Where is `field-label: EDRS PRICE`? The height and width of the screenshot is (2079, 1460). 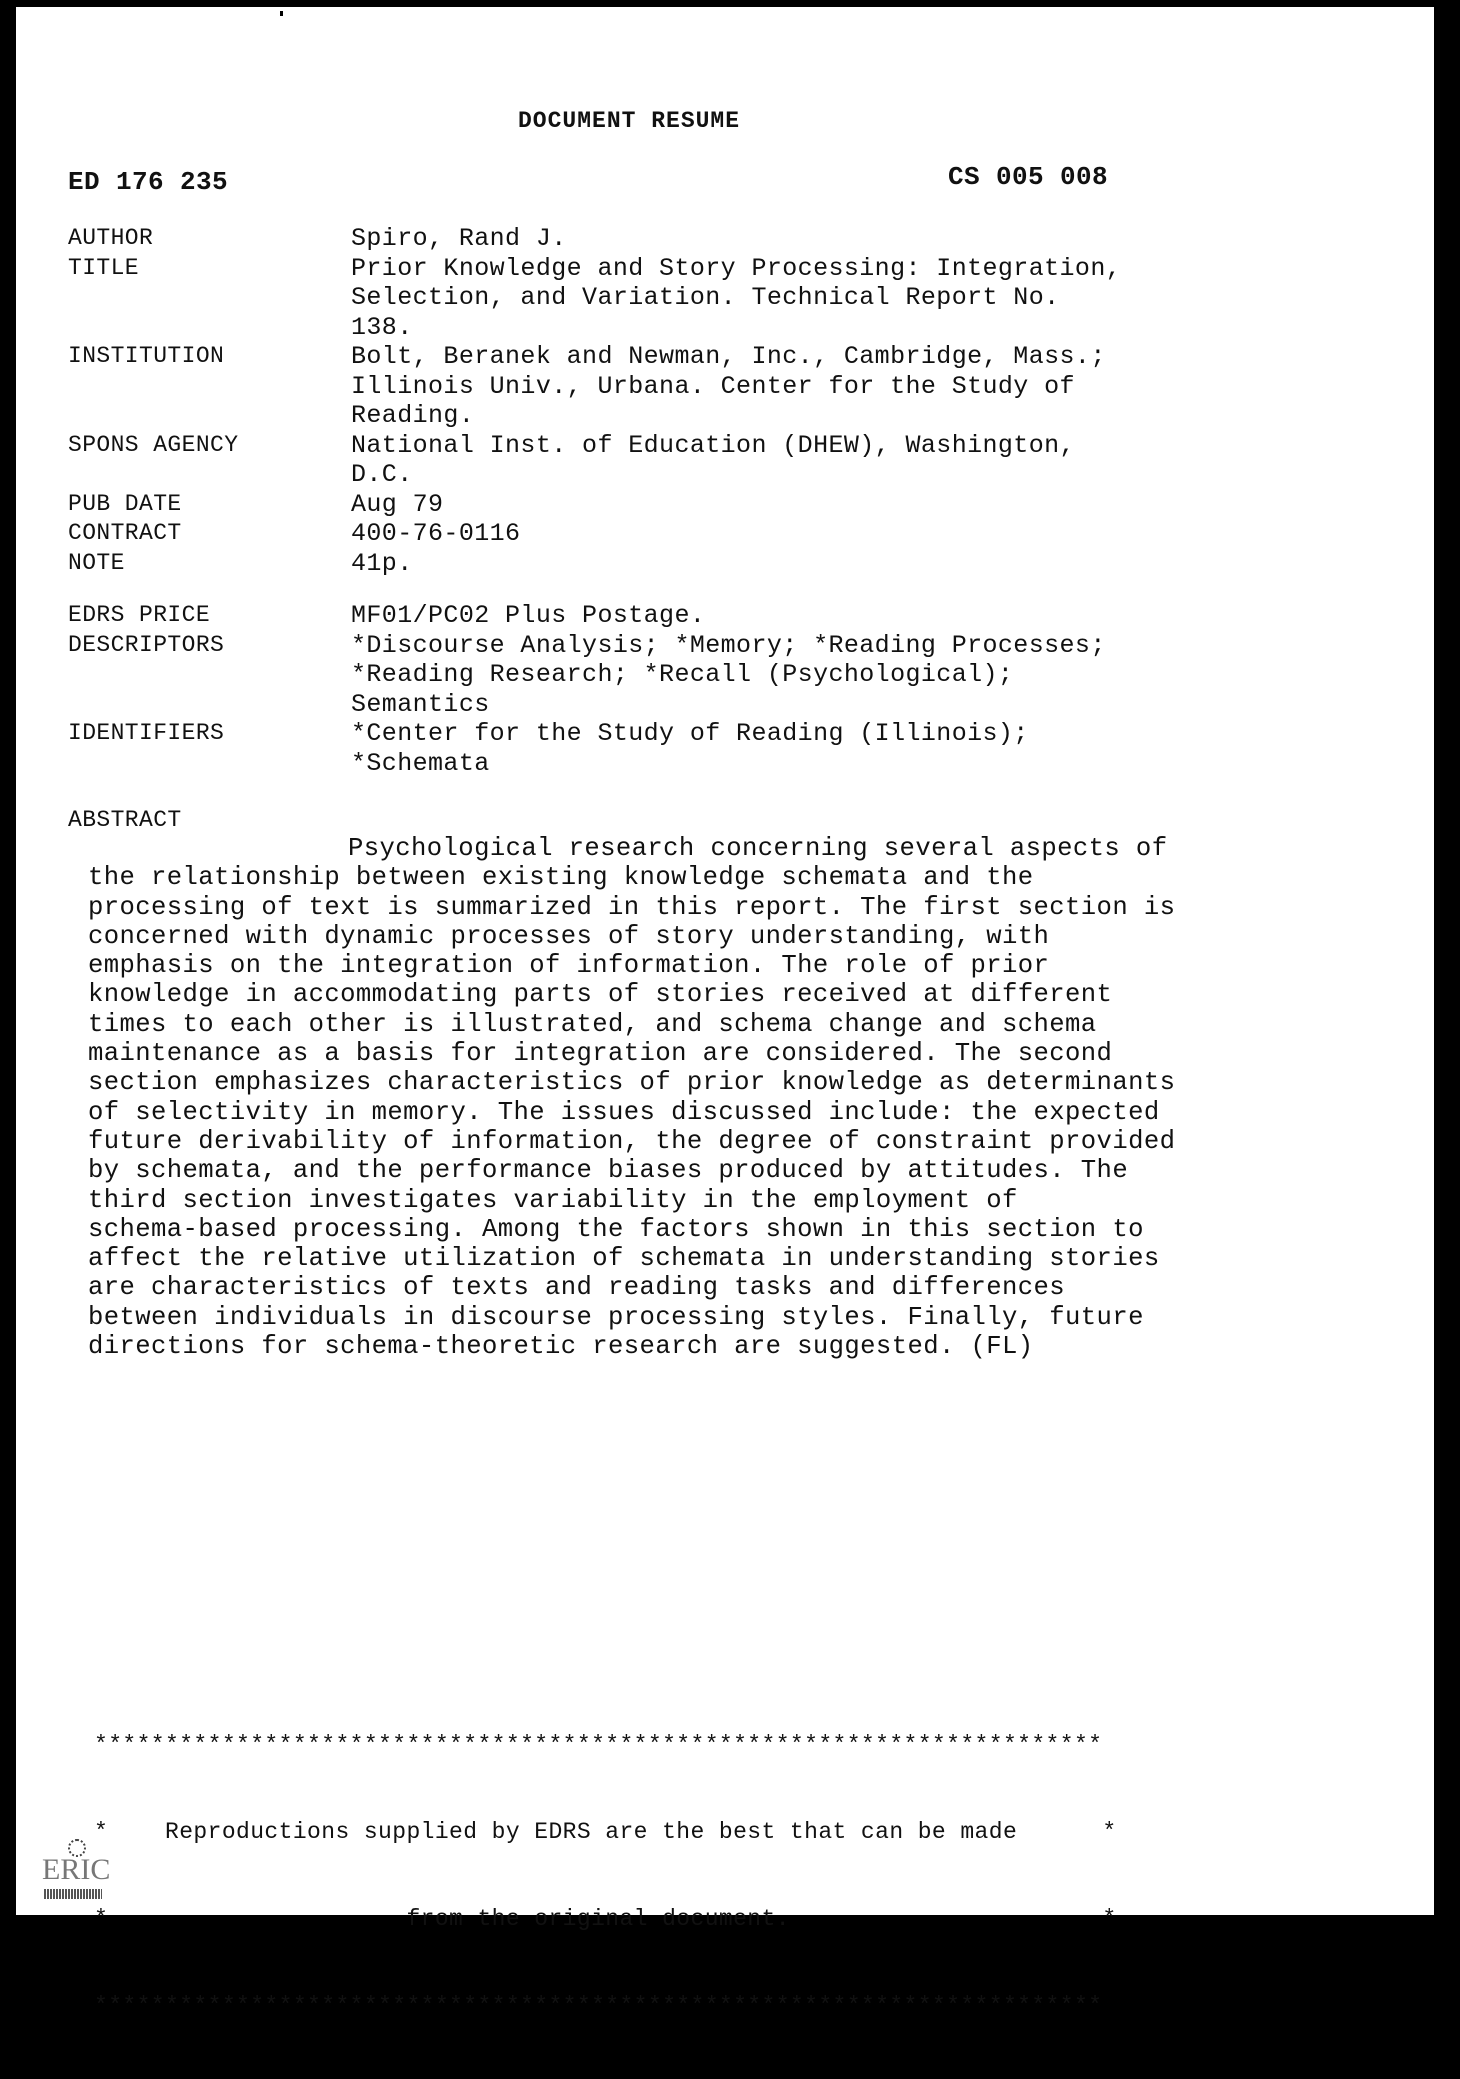
field-label: EDRS PRICE is located at coordinates (139, 615).